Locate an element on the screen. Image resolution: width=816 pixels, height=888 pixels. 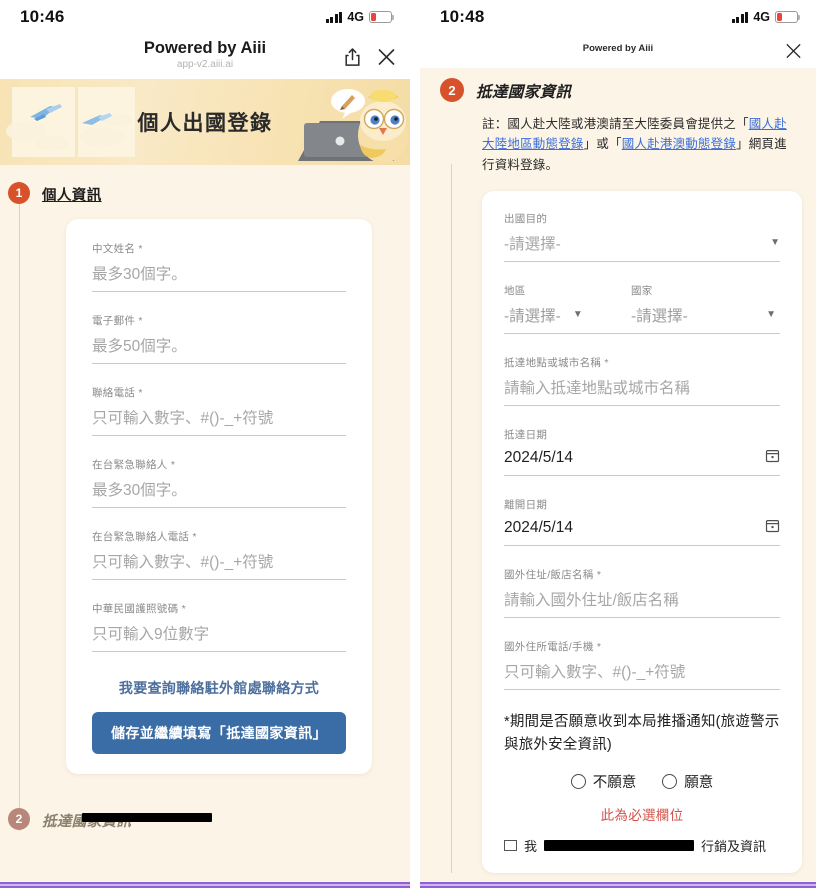
banner-title: 個人出國登錄 is located at coordinates (205, 123).